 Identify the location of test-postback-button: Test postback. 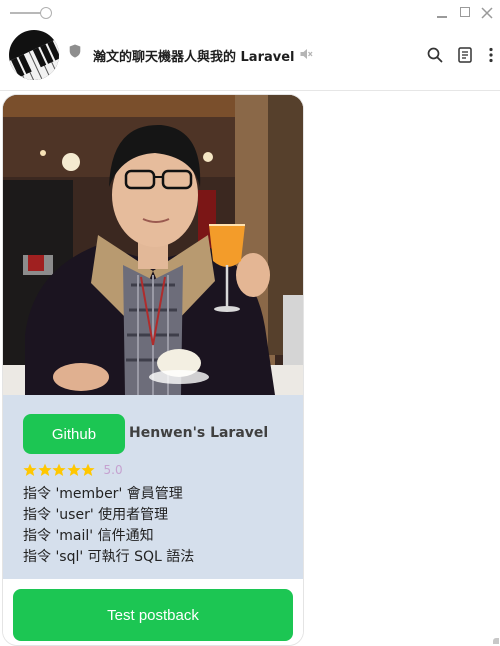
(153, 615).